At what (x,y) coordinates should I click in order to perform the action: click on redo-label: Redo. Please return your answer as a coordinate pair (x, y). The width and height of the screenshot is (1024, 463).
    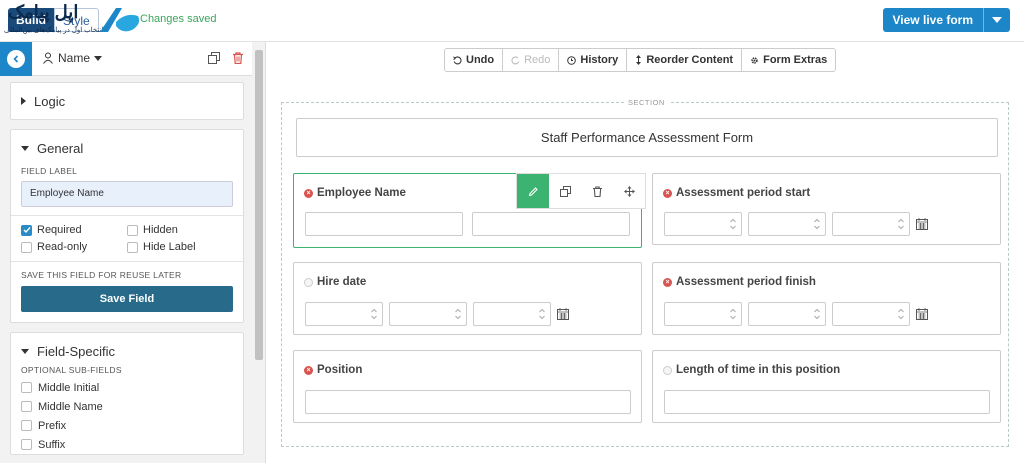
    Looking at the image, I should click on (537, 60).